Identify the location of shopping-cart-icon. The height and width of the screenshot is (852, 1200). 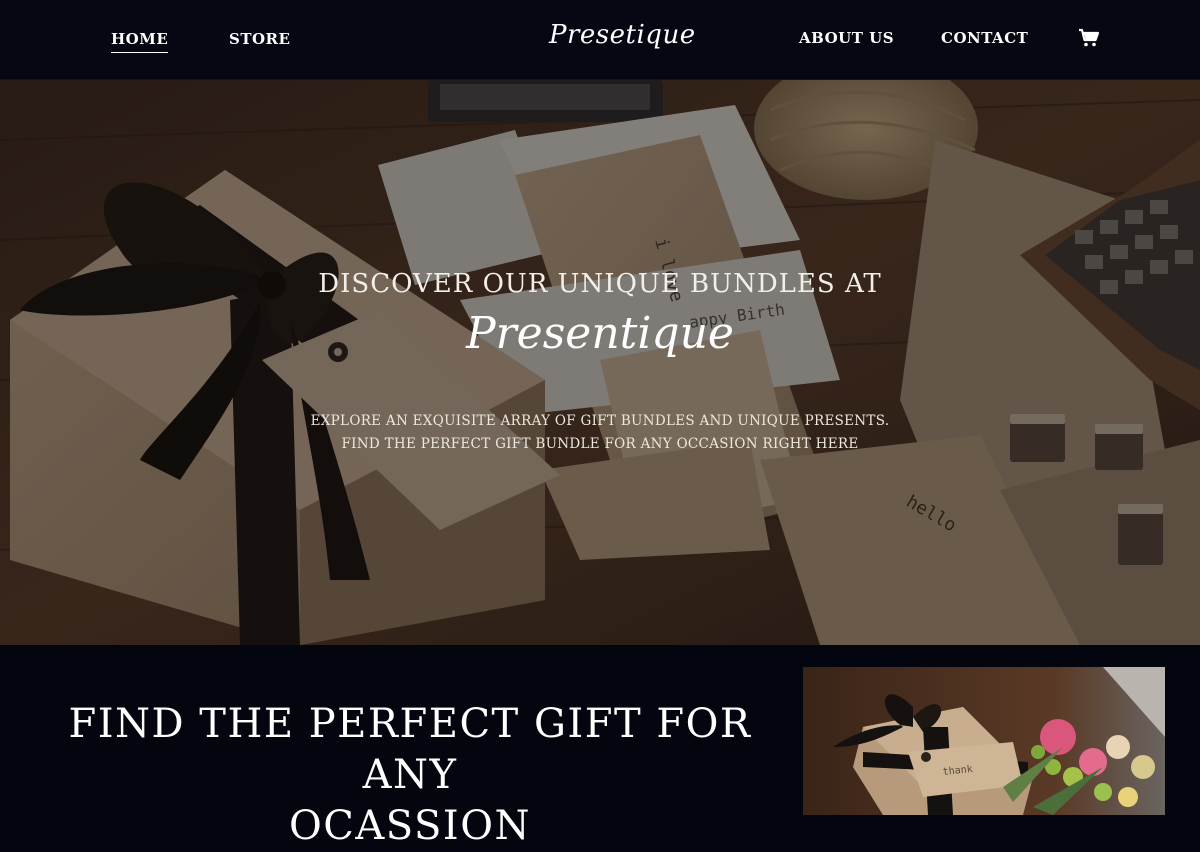
(1089, 38).